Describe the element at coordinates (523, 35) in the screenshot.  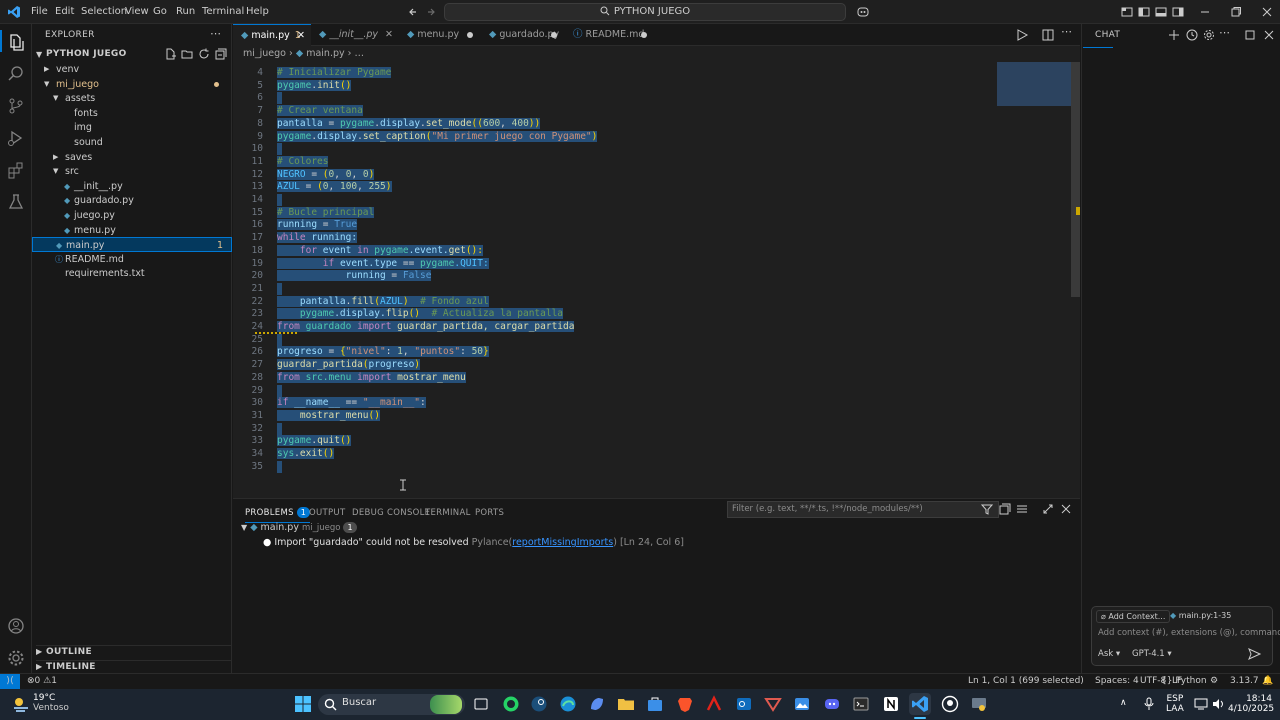
I see `editor-tab: ◆ guardado.py` at that location.